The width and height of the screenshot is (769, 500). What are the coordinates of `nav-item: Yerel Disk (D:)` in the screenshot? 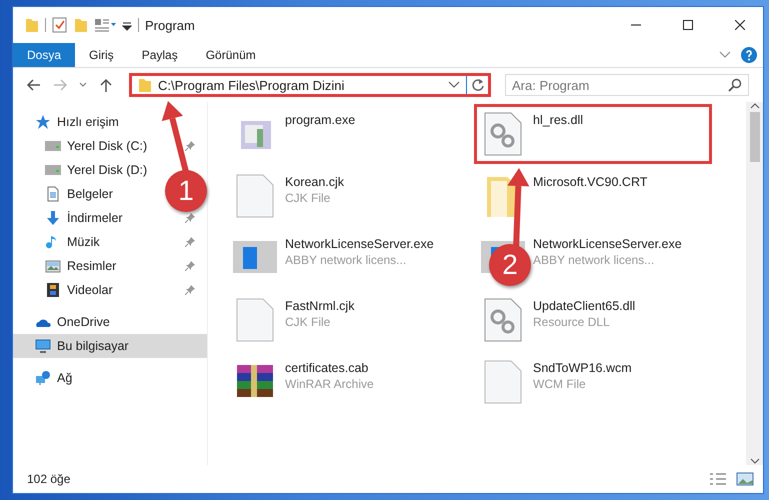 It's located at (82, 170).